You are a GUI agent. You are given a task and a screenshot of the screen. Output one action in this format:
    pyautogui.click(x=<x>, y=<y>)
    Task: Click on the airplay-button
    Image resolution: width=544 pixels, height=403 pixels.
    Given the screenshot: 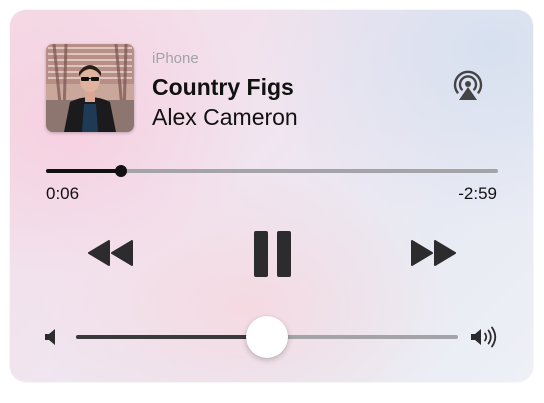 What is the action you would take?
    pyautogui.click(x=468, y=86)
    